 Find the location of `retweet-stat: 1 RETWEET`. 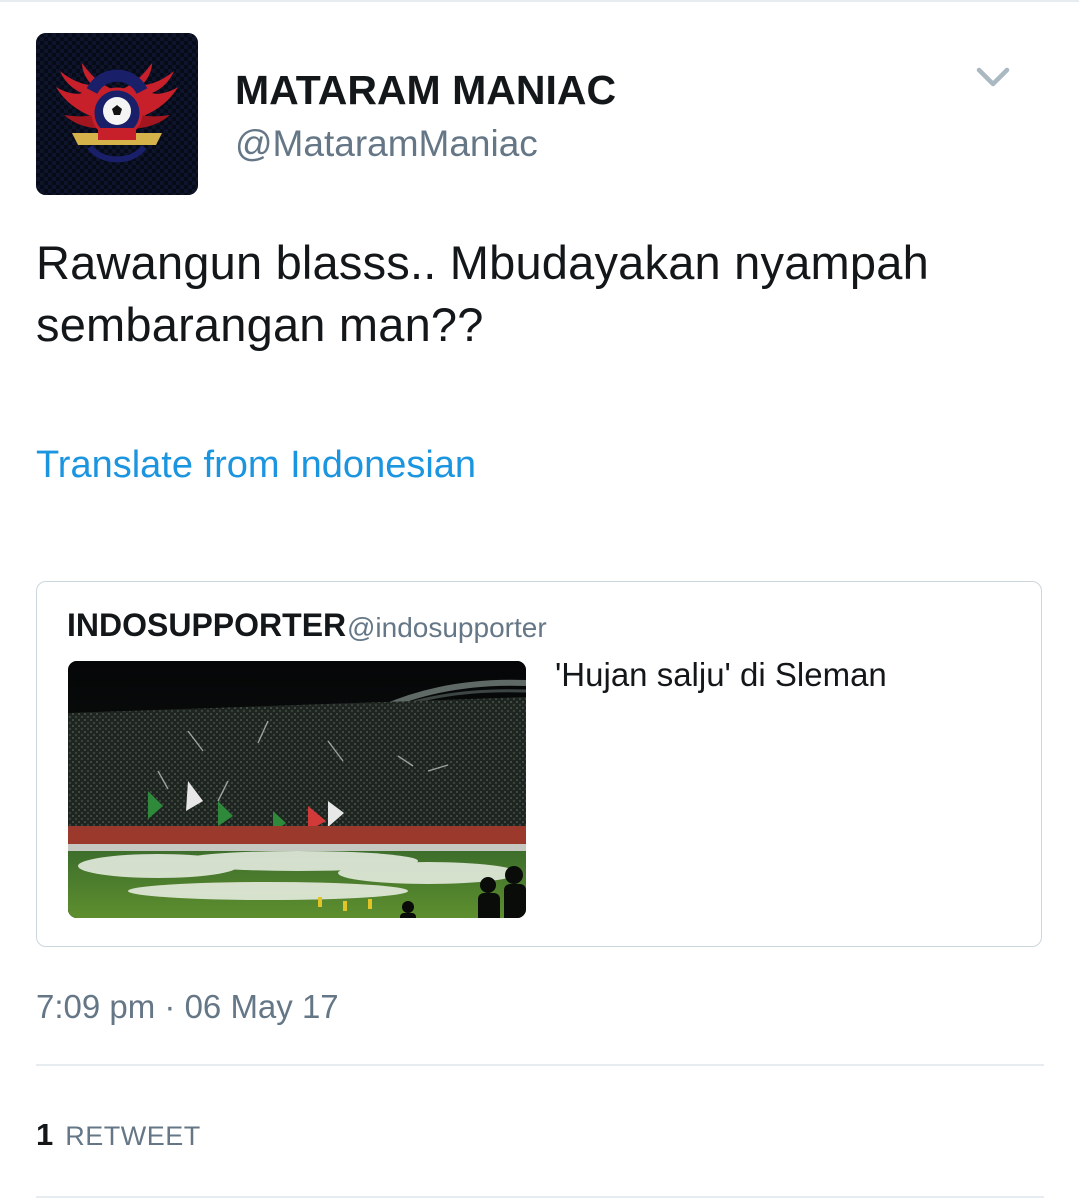

retweet-stat: 1 RETWEET is located at coordinates (118, 1135).